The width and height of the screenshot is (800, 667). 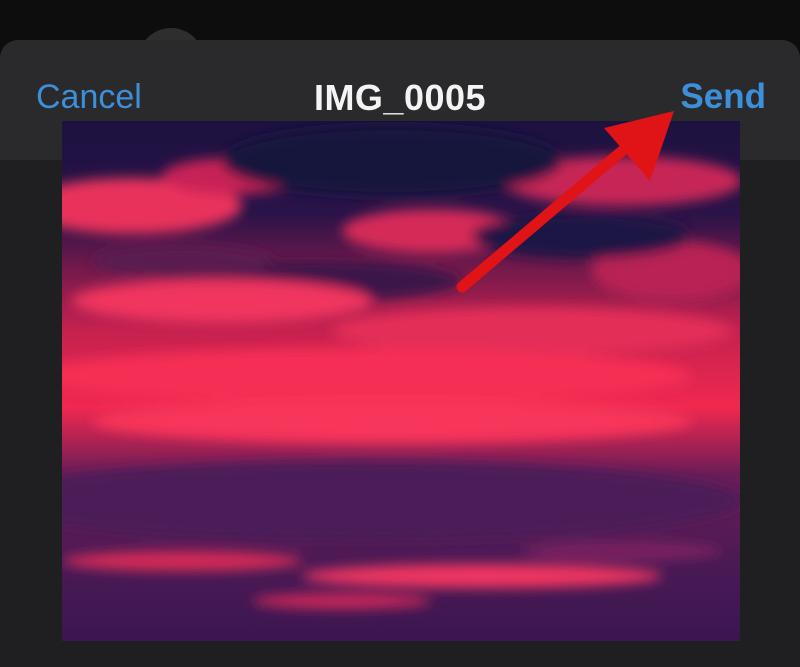 What do you see at coordinates (400, 21) in the screenshot?
I see `background-status-area` at bounding box center [400, 21].